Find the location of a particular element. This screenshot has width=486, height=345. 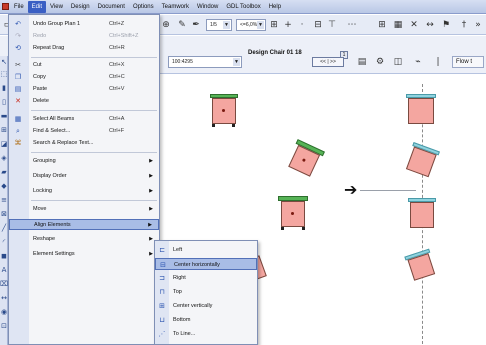

submenu-item-right: ⊐ Right is located at coordinates (206, 278).